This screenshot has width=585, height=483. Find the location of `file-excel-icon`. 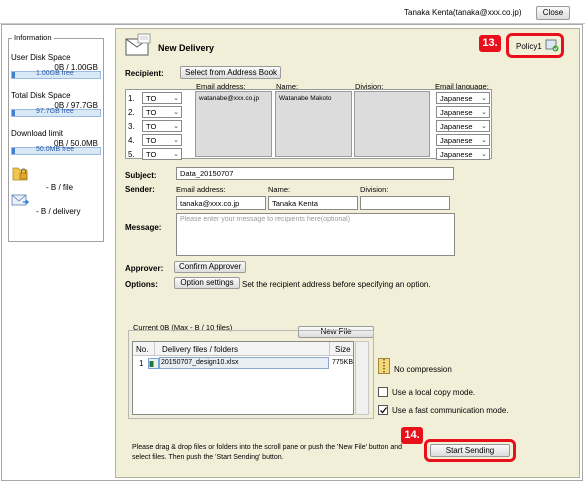

file-excel-icon is located at coordinates (153, 363).